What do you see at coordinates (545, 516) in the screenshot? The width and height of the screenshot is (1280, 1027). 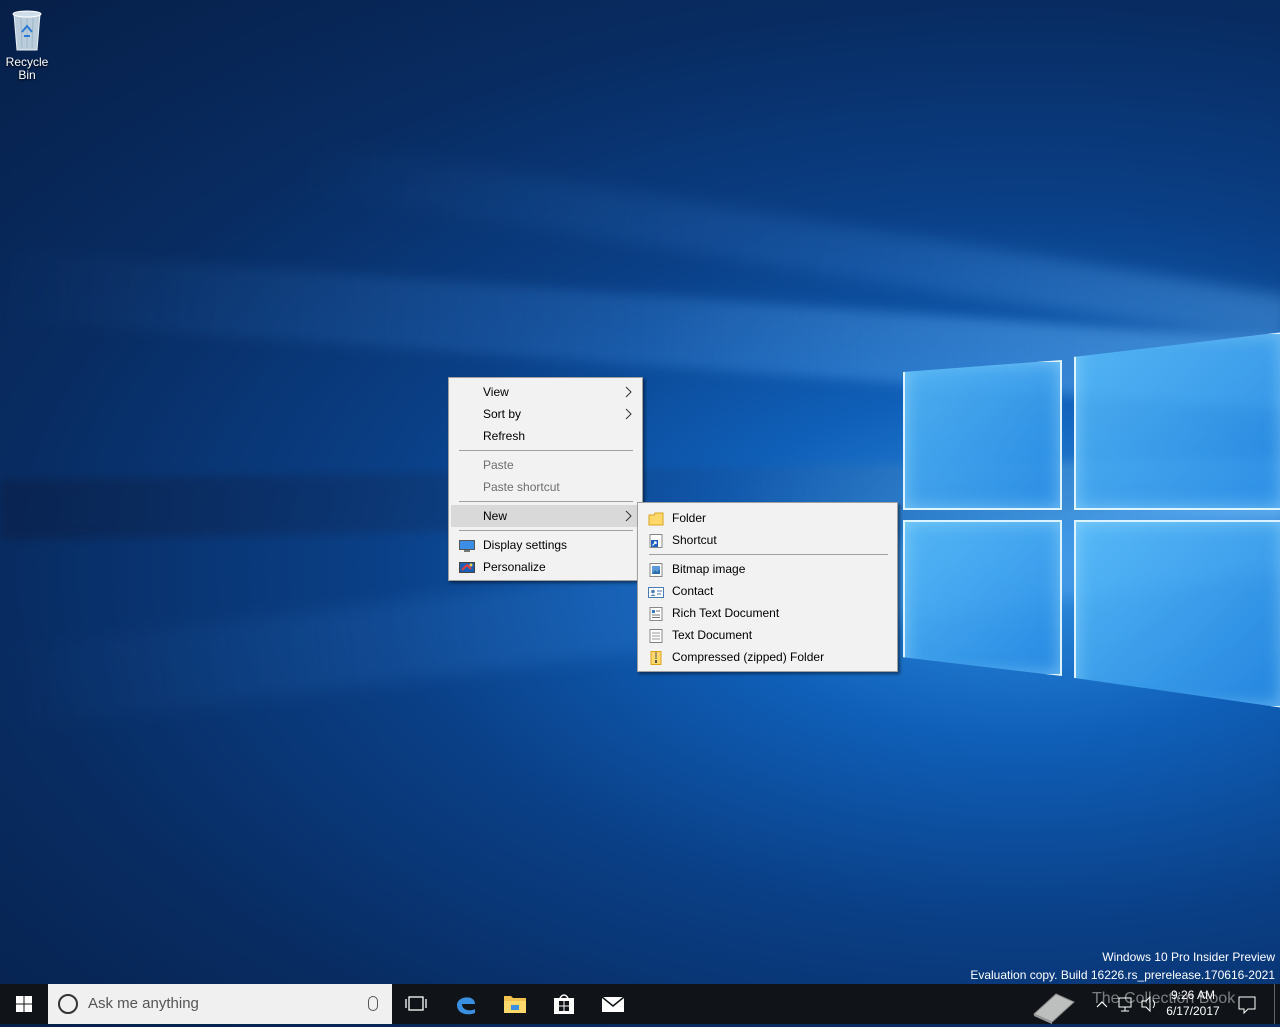 I see `menu-item-new: New` at bounding box center [545, 516].